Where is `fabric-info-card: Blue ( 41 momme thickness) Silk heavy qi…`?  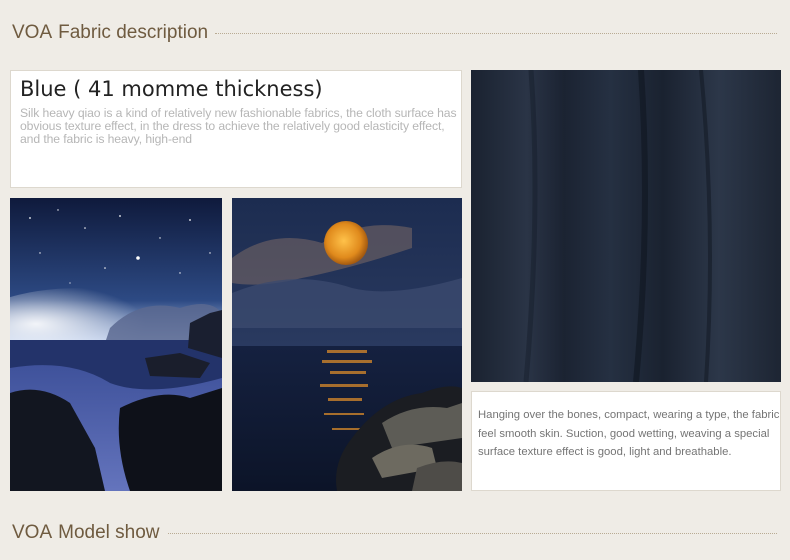
fabric-info-card: Blue ( 41 momme thickness) Silk heavy qi… is located at coordinates (236, 129).